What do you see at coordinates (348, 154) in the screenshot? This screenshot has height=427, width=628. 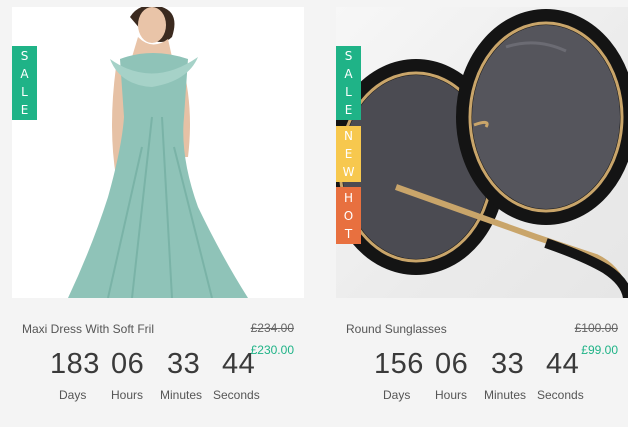 I see `new-tag: N E W` at bounding box center [348, 154].